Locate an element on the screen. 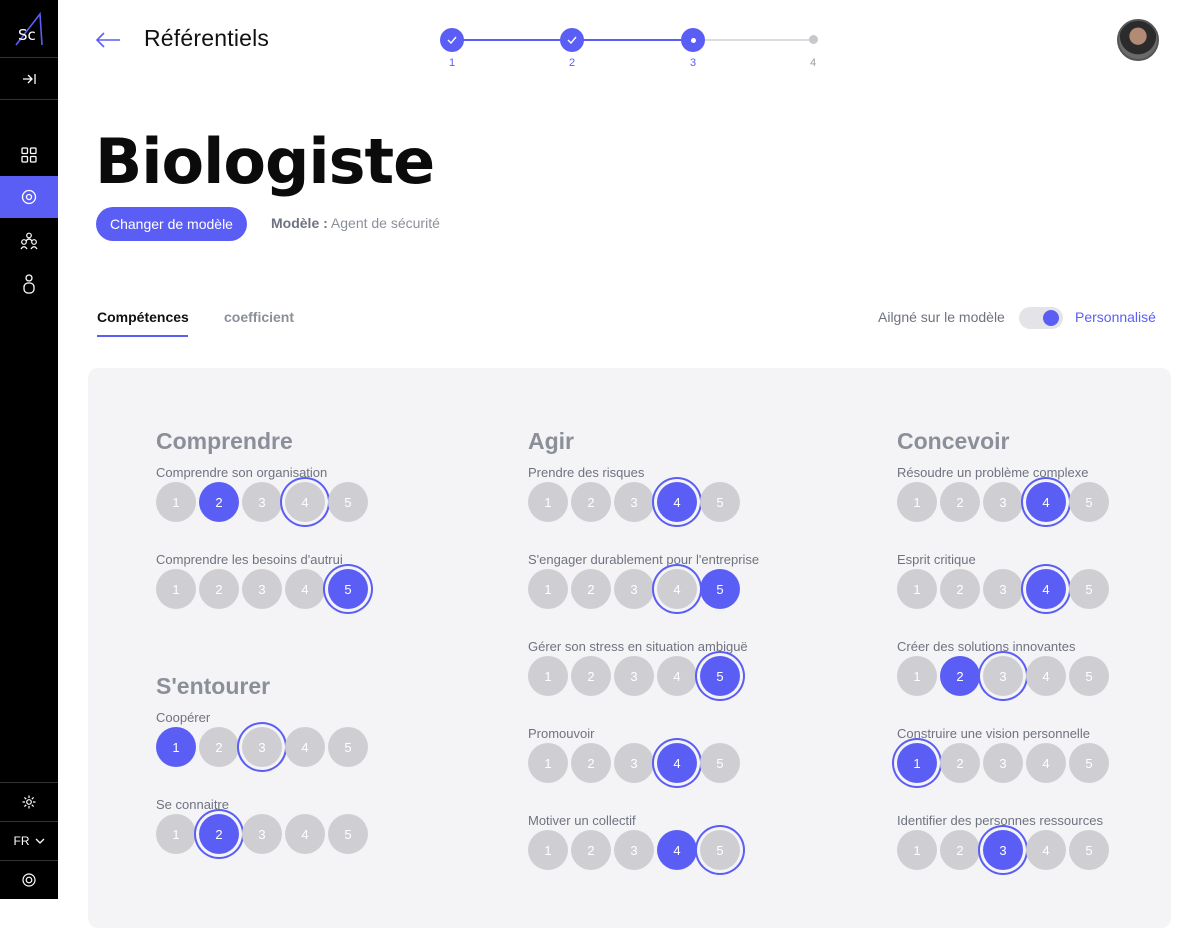 The height and width of the screenshot is (928, 1200). alignment-toggle is located at coordinates (1041, 318).